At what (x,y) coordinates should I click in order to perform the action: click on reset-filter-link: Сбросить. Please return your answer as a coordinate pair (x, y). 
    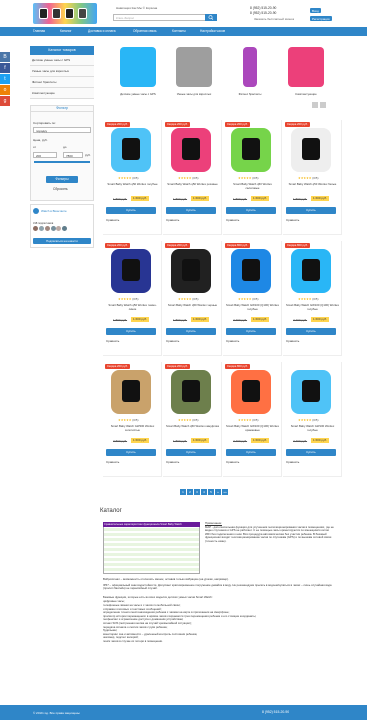
    Looking at the image, I should click on (60, 189).